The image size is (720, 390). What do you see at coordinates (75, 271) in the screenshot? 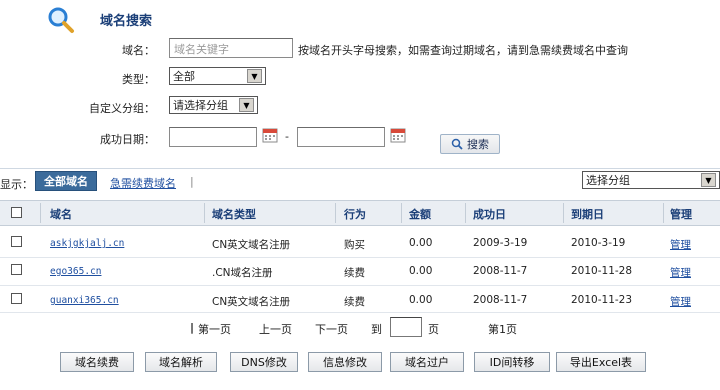
I see `domain-link: ego365.cn` at bounding box center [75, 271].